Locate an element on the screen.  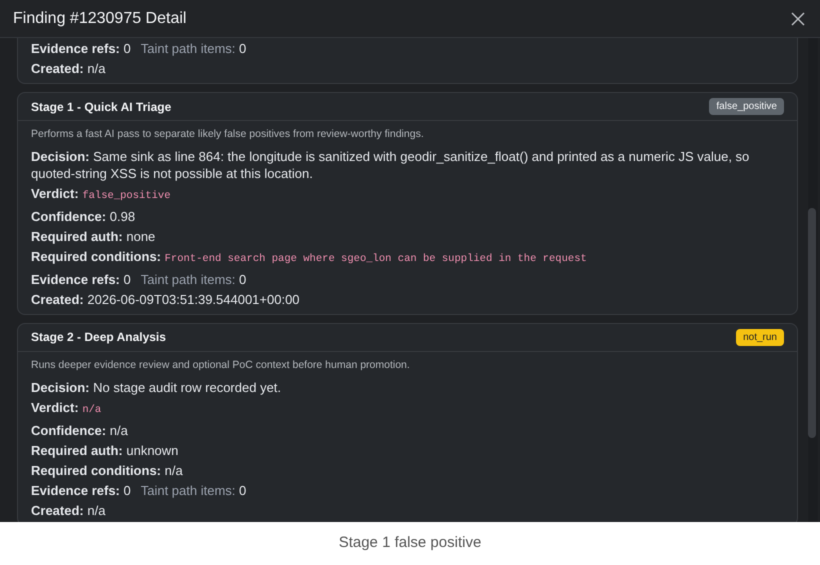
close-button is located at coordinates (798, 19).